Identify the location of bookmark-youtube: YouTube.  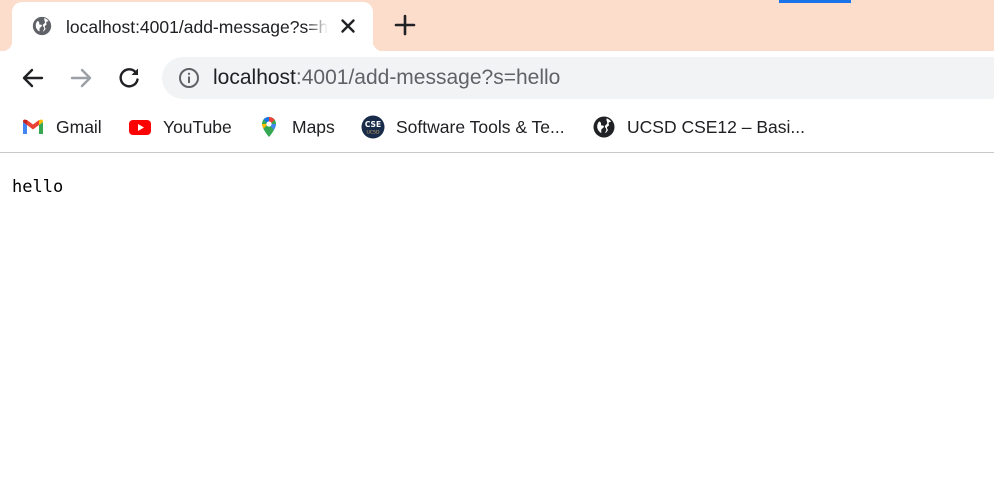
(180, 127).